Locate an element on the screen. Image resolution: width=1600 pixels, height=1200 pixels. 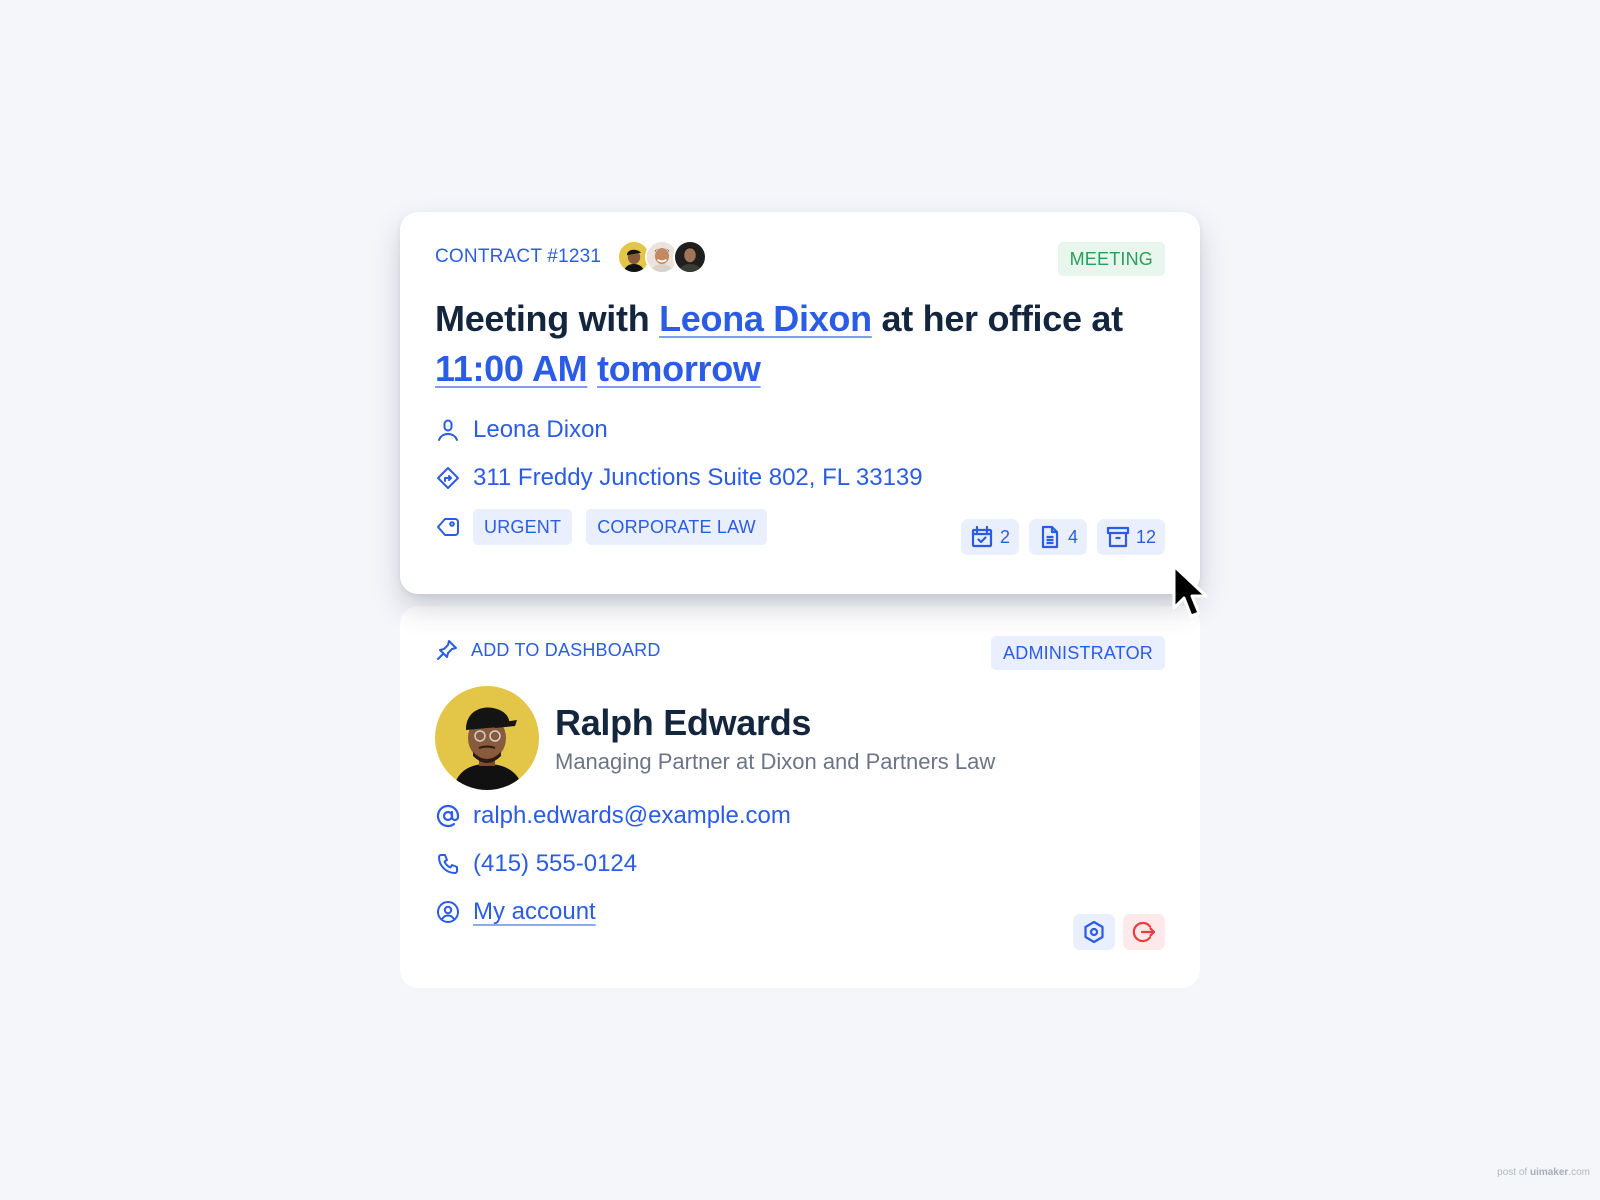
counters: 2 4 12 is located at coordinates (1058, 537).